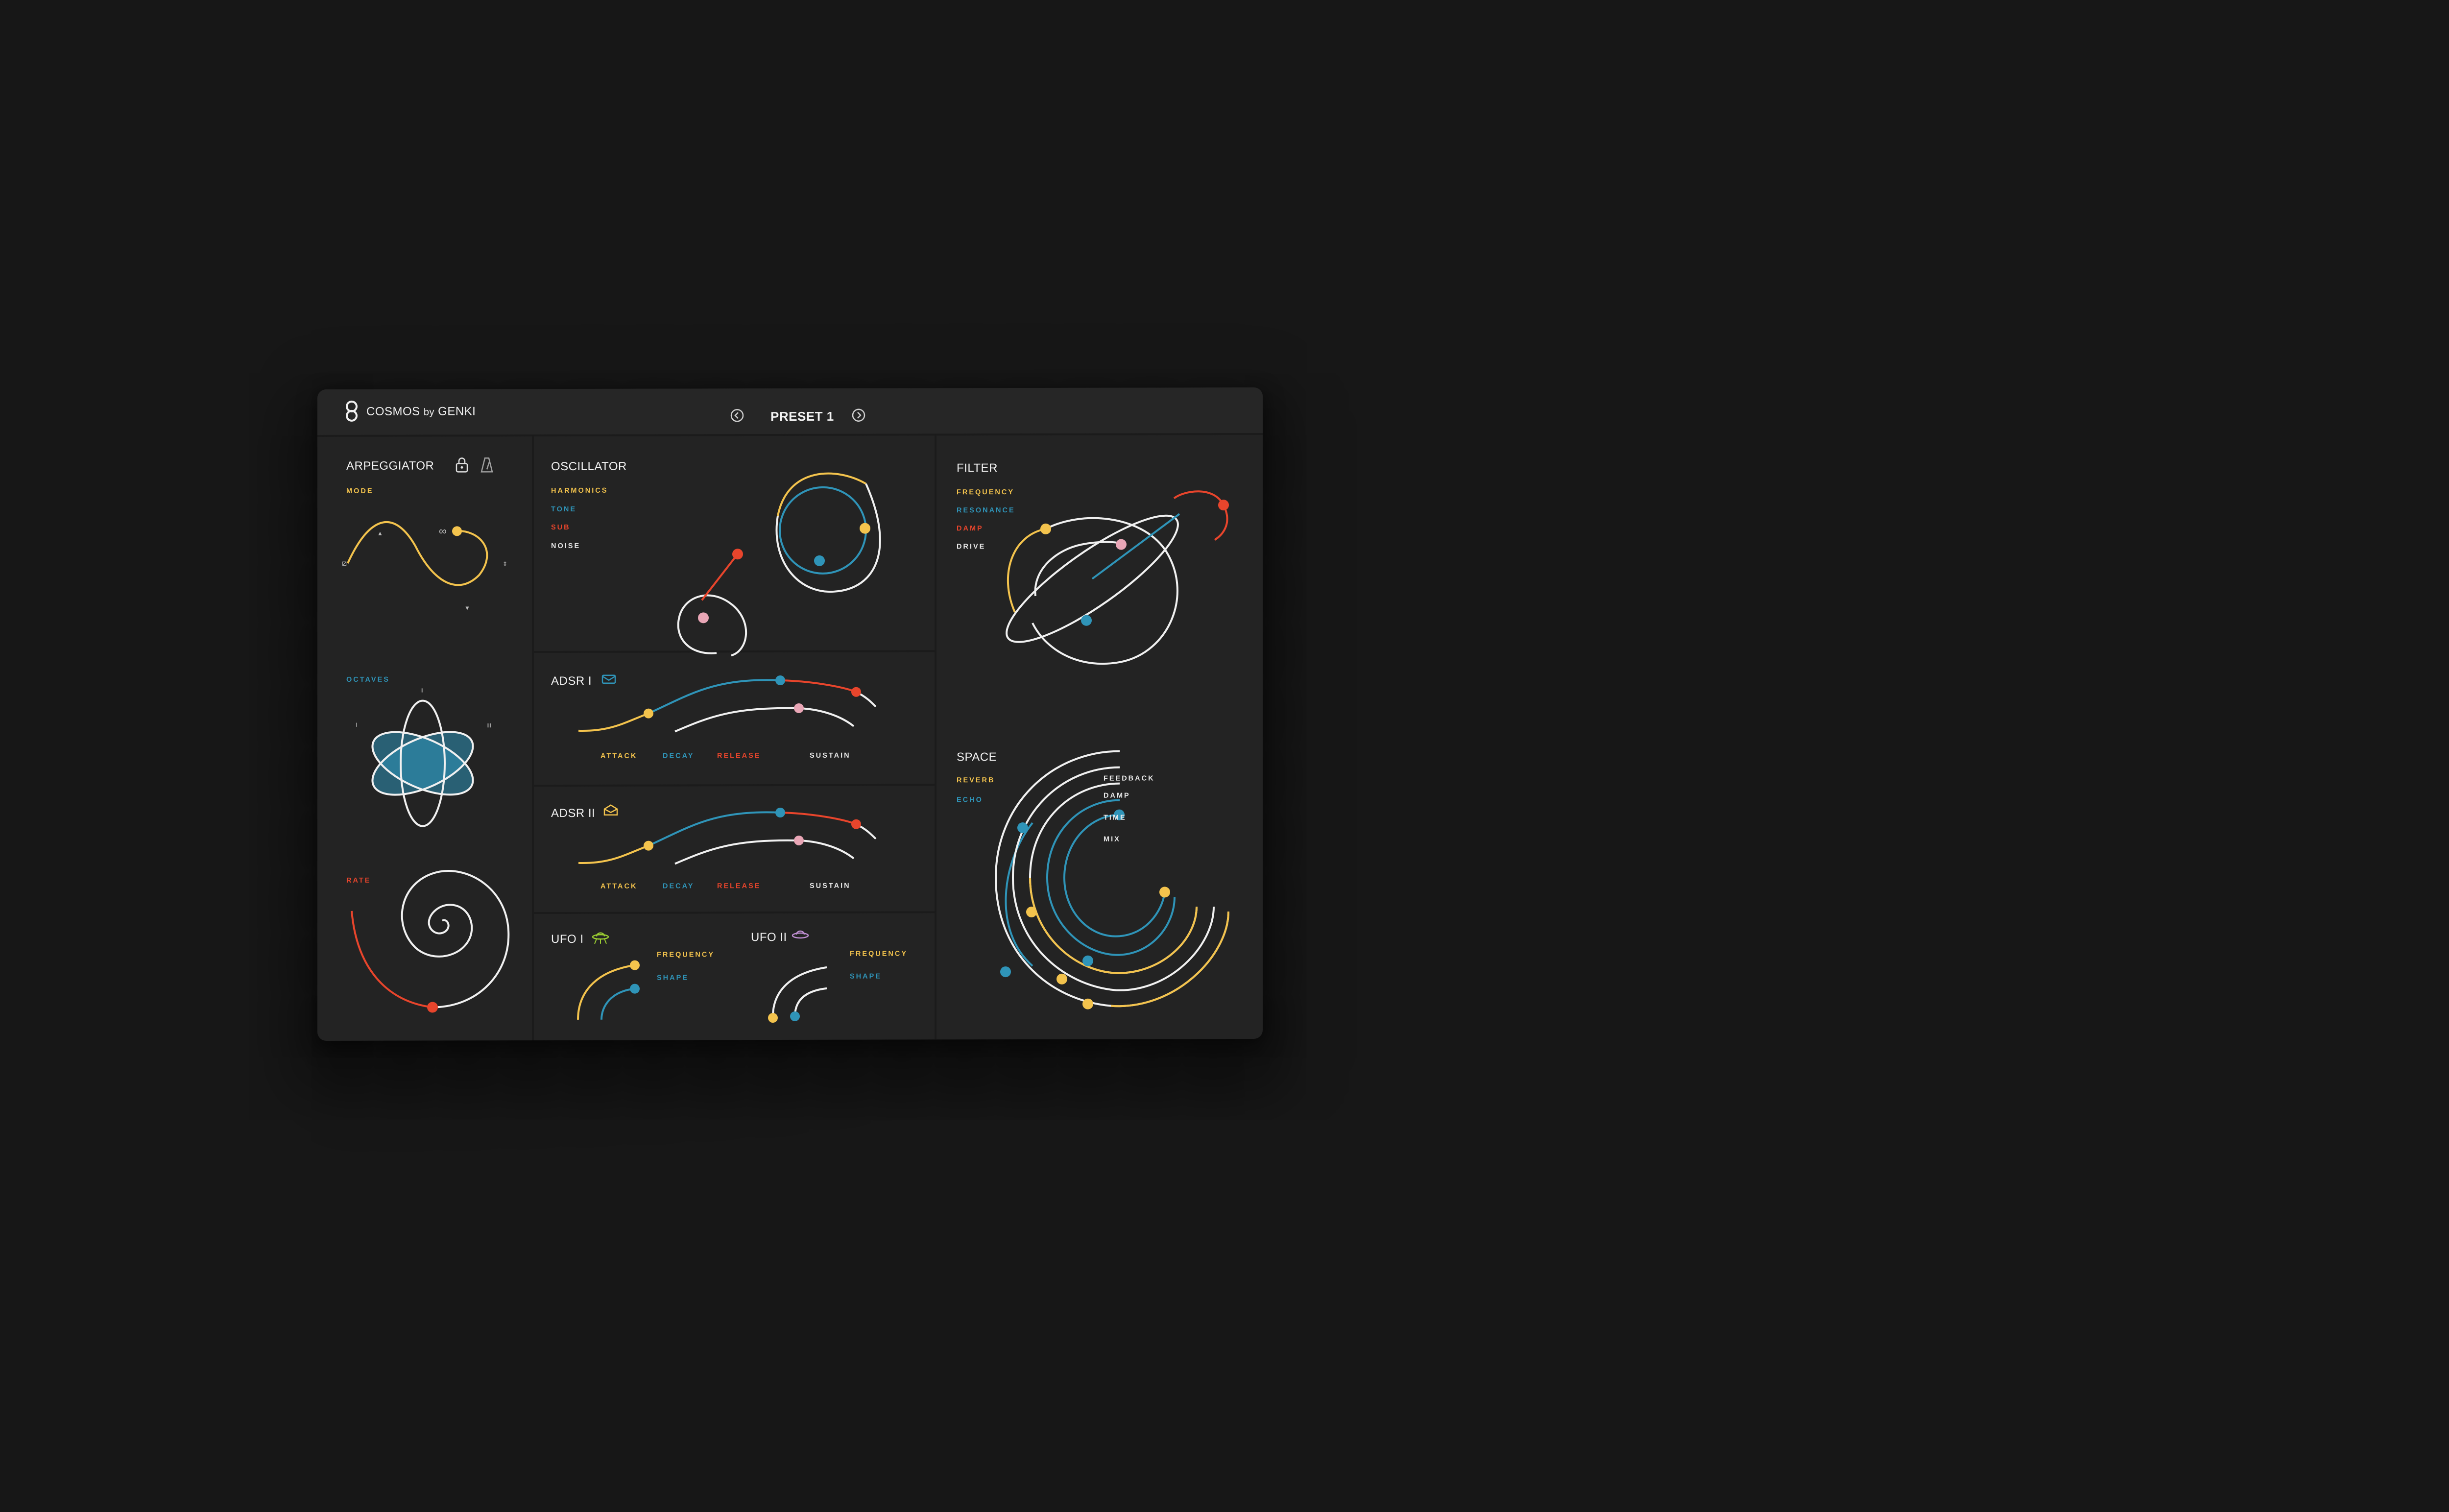 The image size is (2449, 1512). What do you see at coordinates (1110, 577) in the screenshot?
I see `filter-graphic` at bounding box center [1110, 577].